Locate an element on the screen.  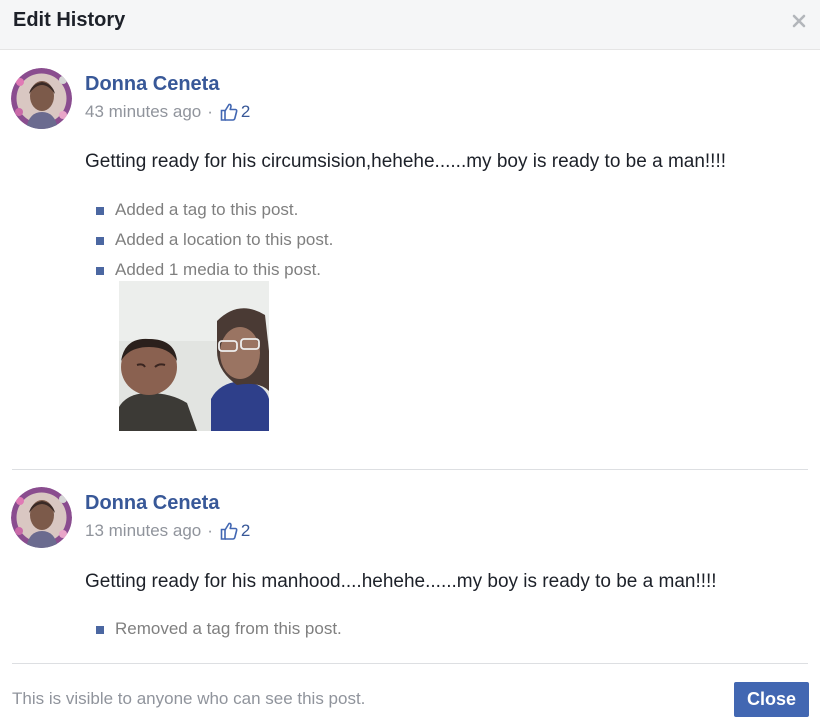
close-button: Close is located at coordinates (771, 699).